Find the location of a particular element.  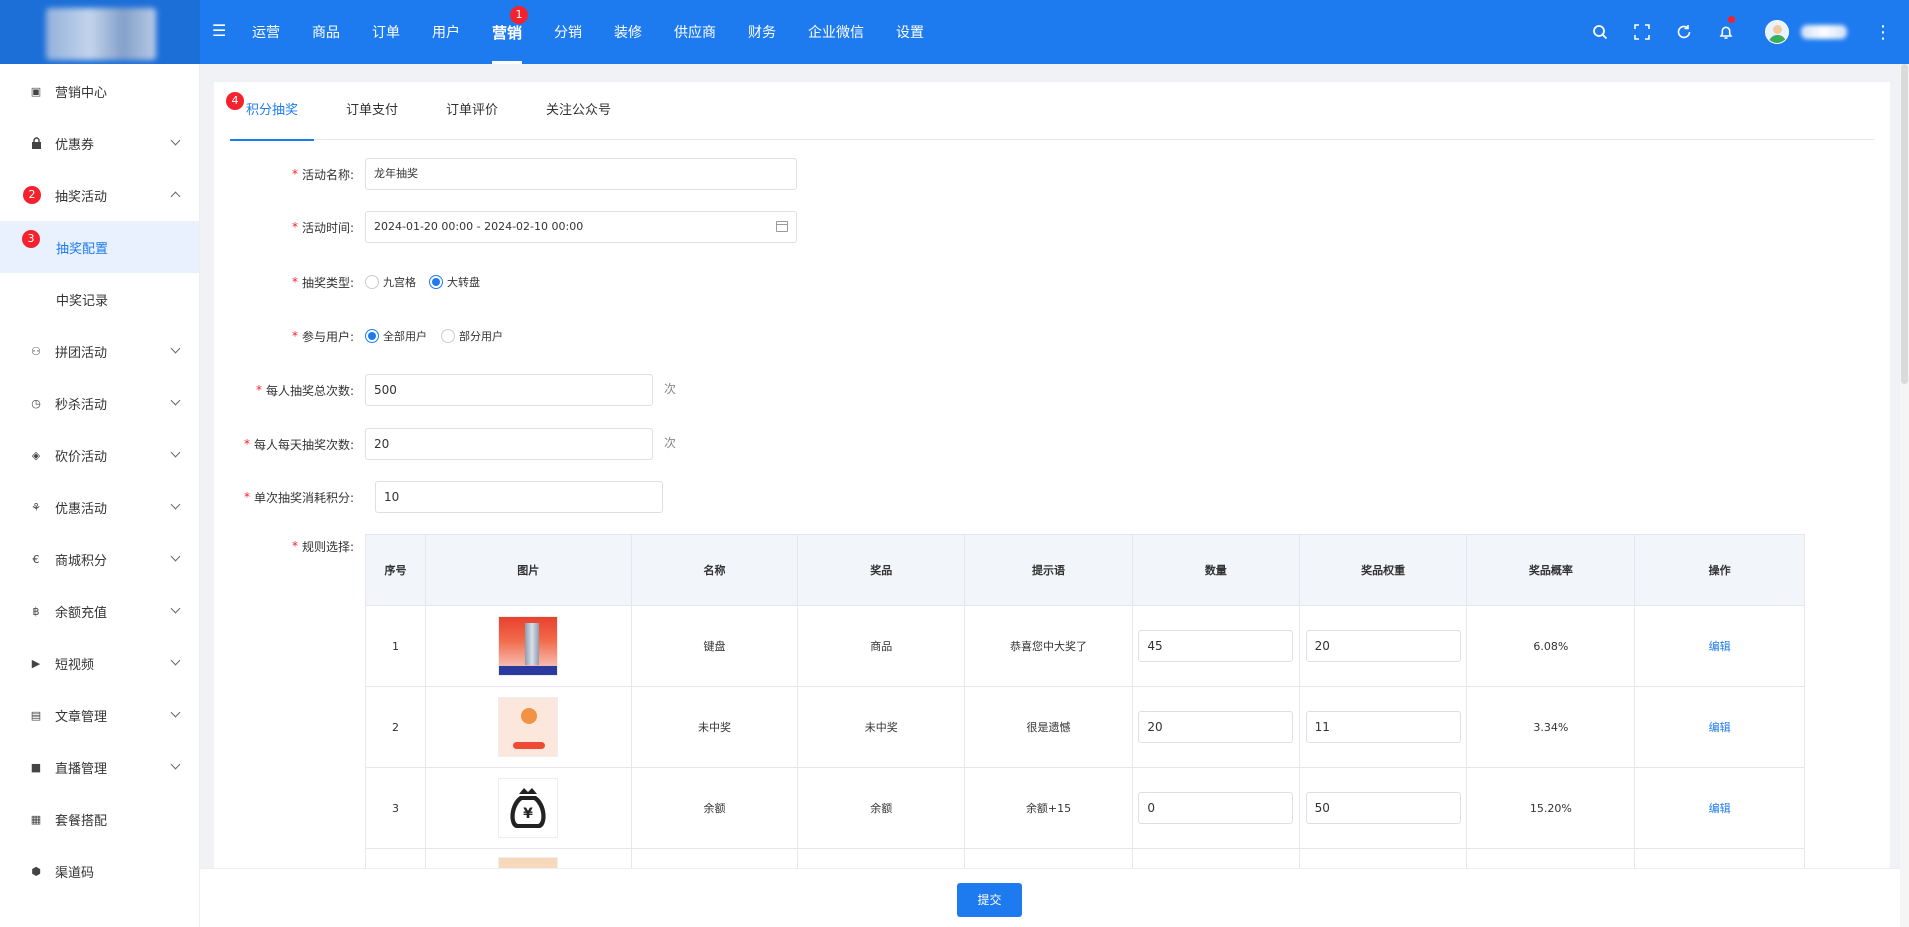

sidebar-item-points: € 商城积分 is located at coordinates (99, 559).